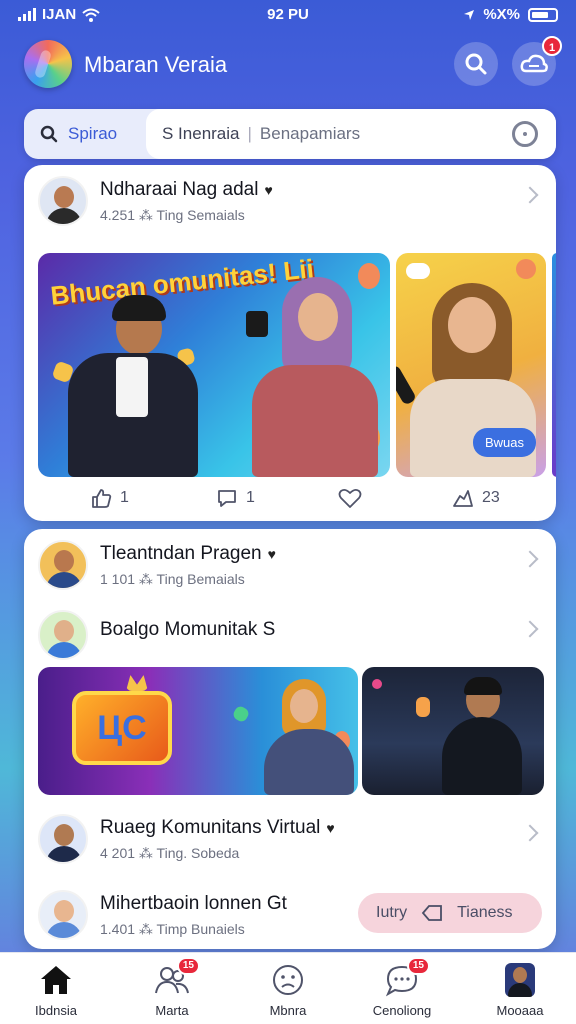 The height and width of the screenshot is (1024, 576). I want to click on home-icon, so click(56, 980).